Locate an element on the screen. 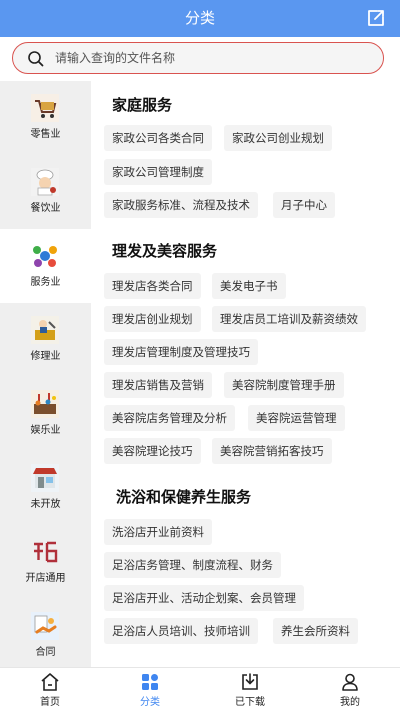 This screenshot has width=400, height=711. top-bar: 分类 is located at coordinates (200, 18).